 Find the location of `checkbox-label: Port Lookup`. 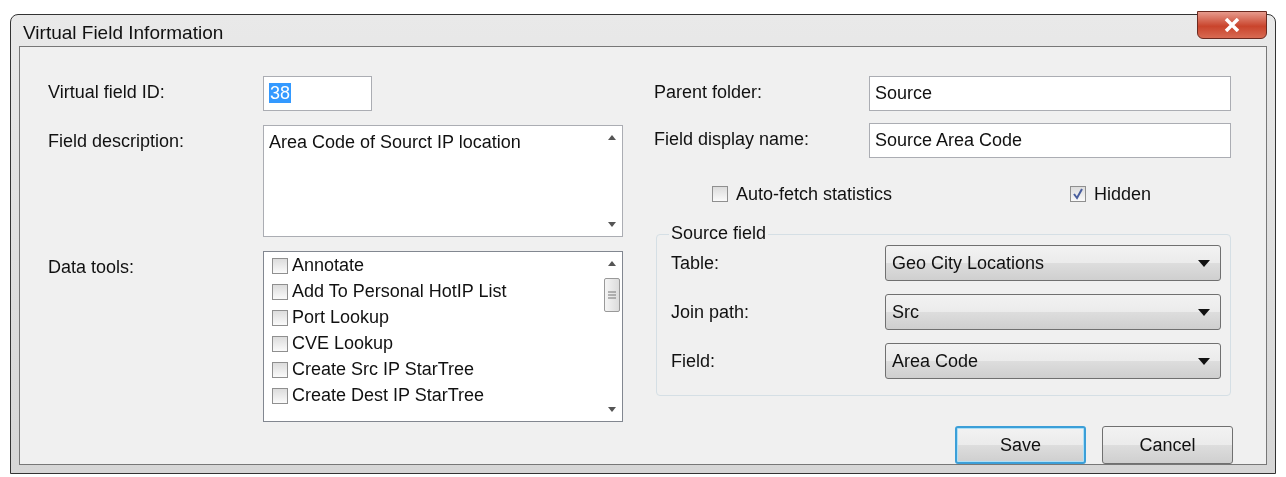

checkbox-label: Port Lookup is located at coordinates (341, 317).